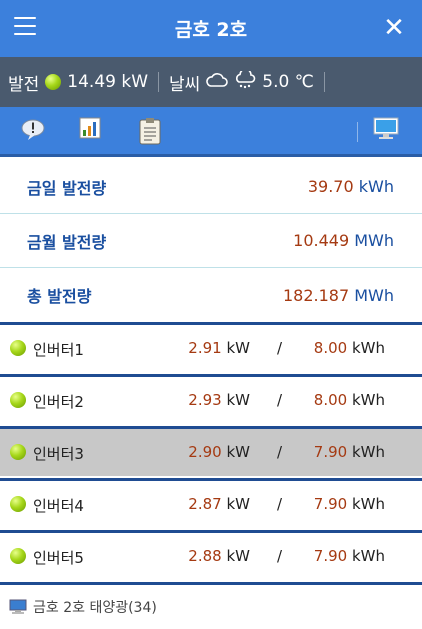 The width and height of the screenshot is (422, 629). I want to click on summary-unit: kWh, so click(376, 186).